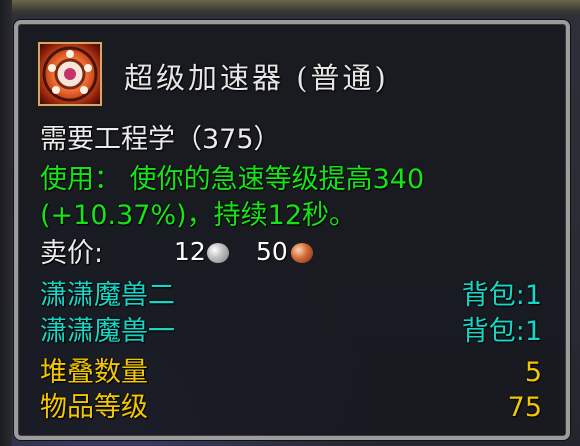 This screenshot has height=446, width=580. What do you see at coordinates (190, 251) in the screenshot?
I see `sell-silver-amount: 12` at bounding box center [190, 251].